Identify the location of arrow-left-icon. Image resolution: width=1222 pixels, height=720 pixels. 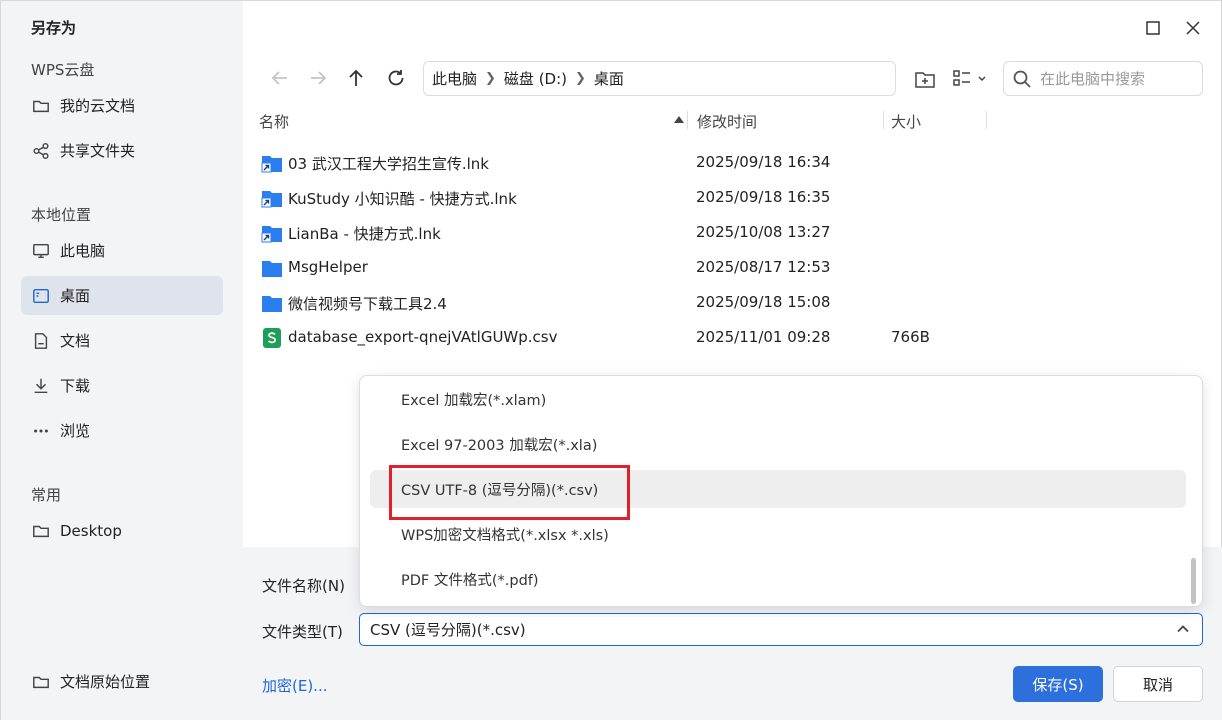
(279, 78).